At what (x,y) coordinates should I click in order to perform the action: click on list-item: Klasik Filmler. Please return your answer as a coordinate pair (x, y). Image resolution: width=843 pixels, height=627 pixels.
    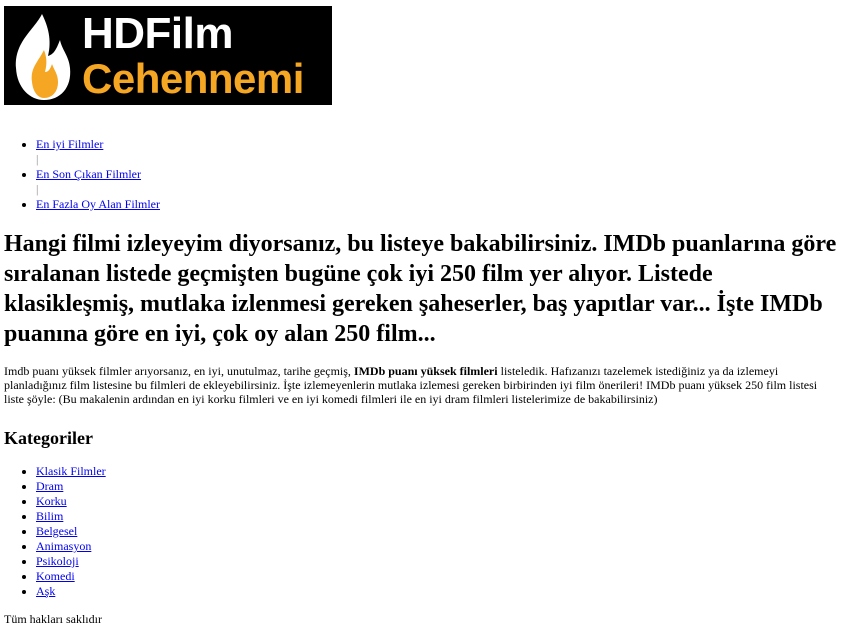
    Looking at the image, I should click on (71, 471).